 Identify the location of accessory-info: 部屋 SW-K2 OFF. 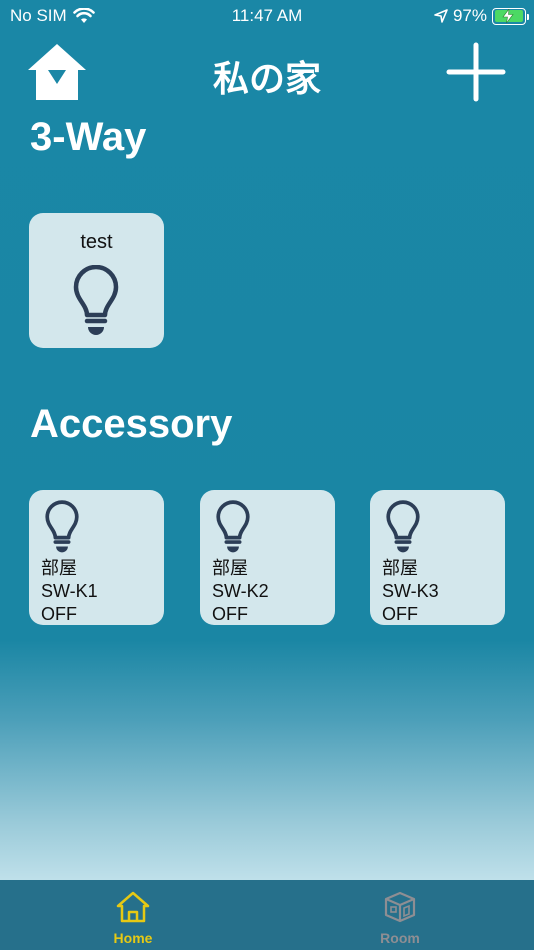
(240, 591).